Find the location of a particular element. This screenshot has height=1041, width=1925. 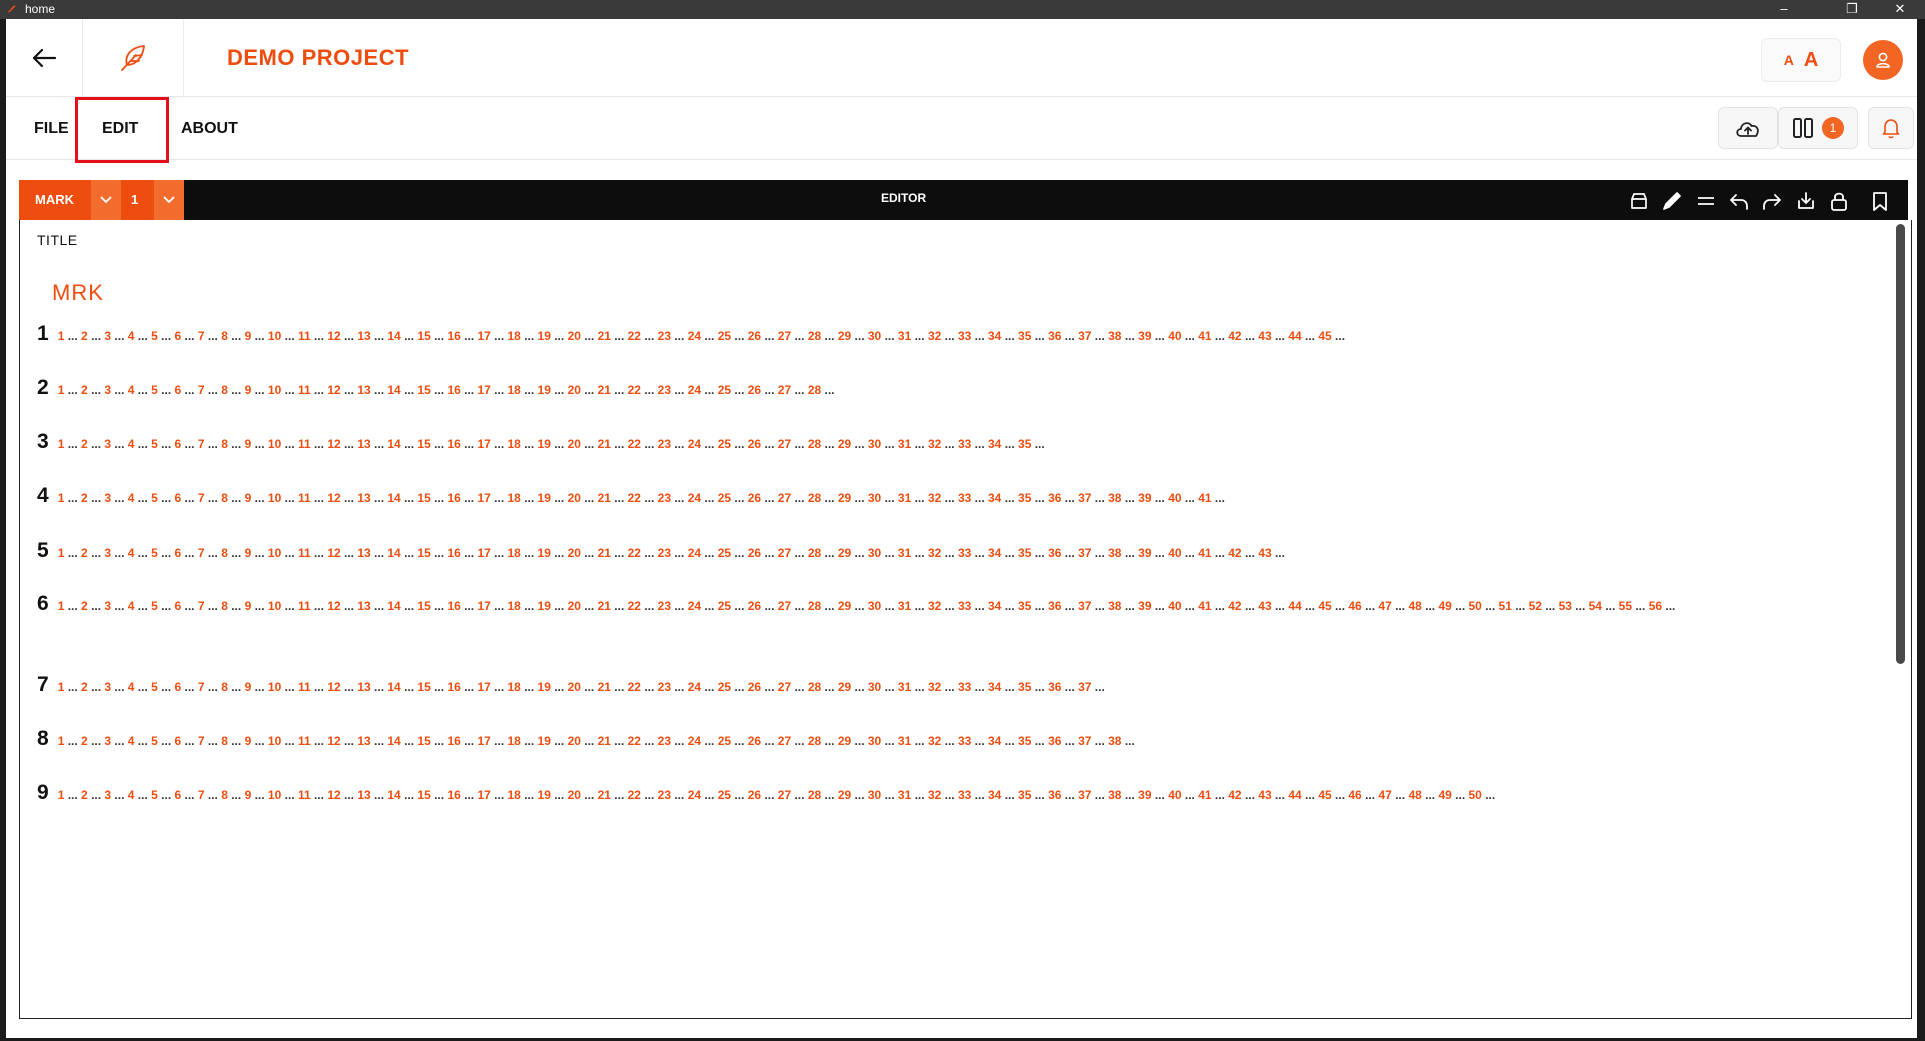

verse-mark: 56 is located at coordinates (1655, 606).